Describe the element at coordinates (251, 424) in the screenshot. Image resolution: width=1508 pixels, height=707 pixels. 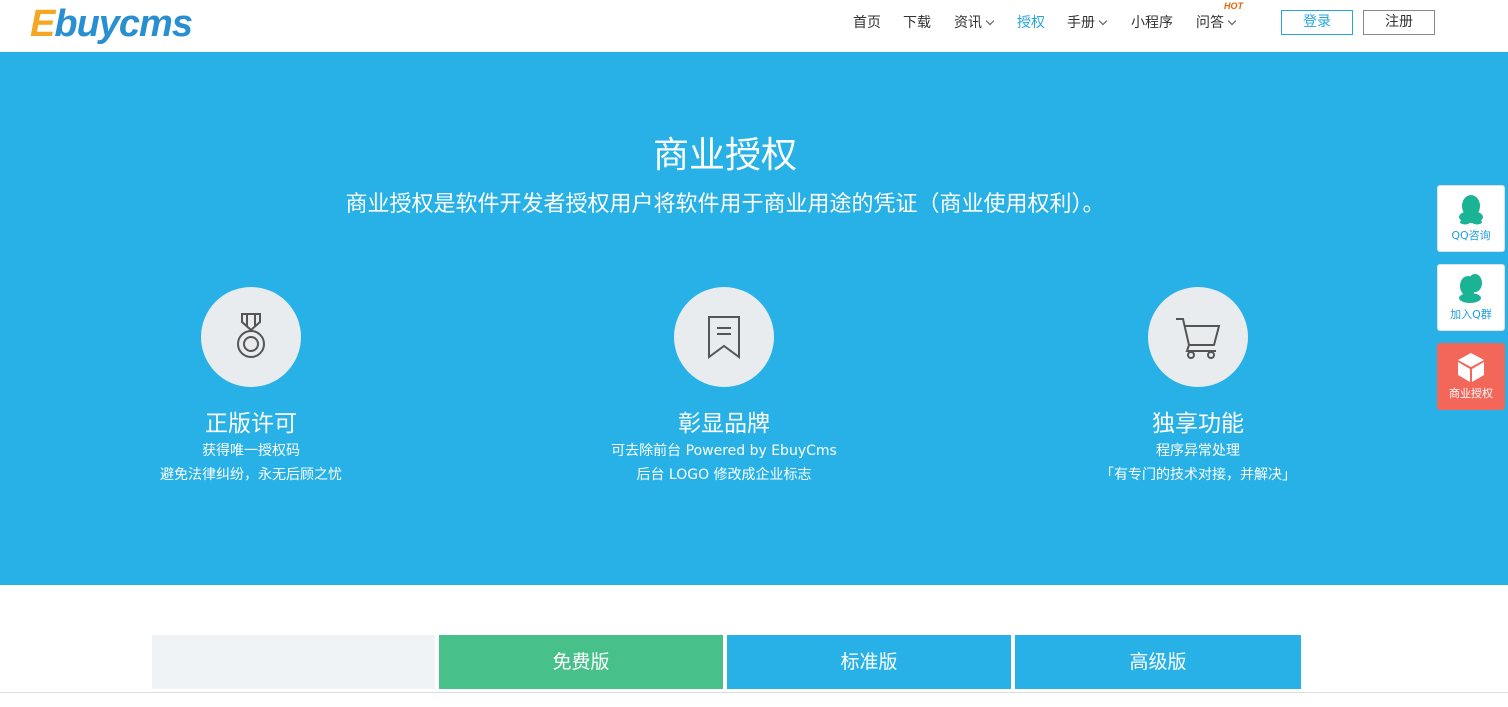
I see `feature-title: 正版许可` at that location.